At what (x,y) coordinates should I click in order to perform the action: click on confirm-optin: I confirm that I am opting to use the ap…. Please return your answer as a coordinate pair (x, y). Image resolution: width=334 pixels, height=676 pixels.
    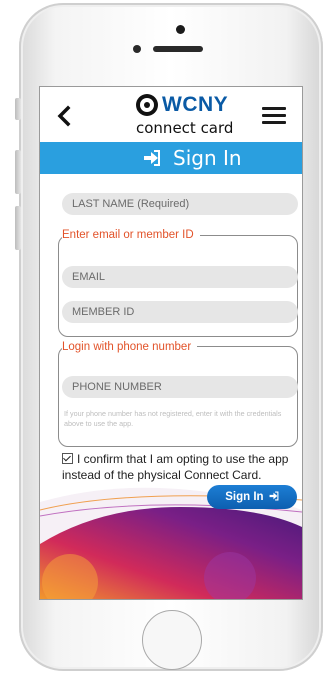
    Looking at the image, I should click on (182, 467).